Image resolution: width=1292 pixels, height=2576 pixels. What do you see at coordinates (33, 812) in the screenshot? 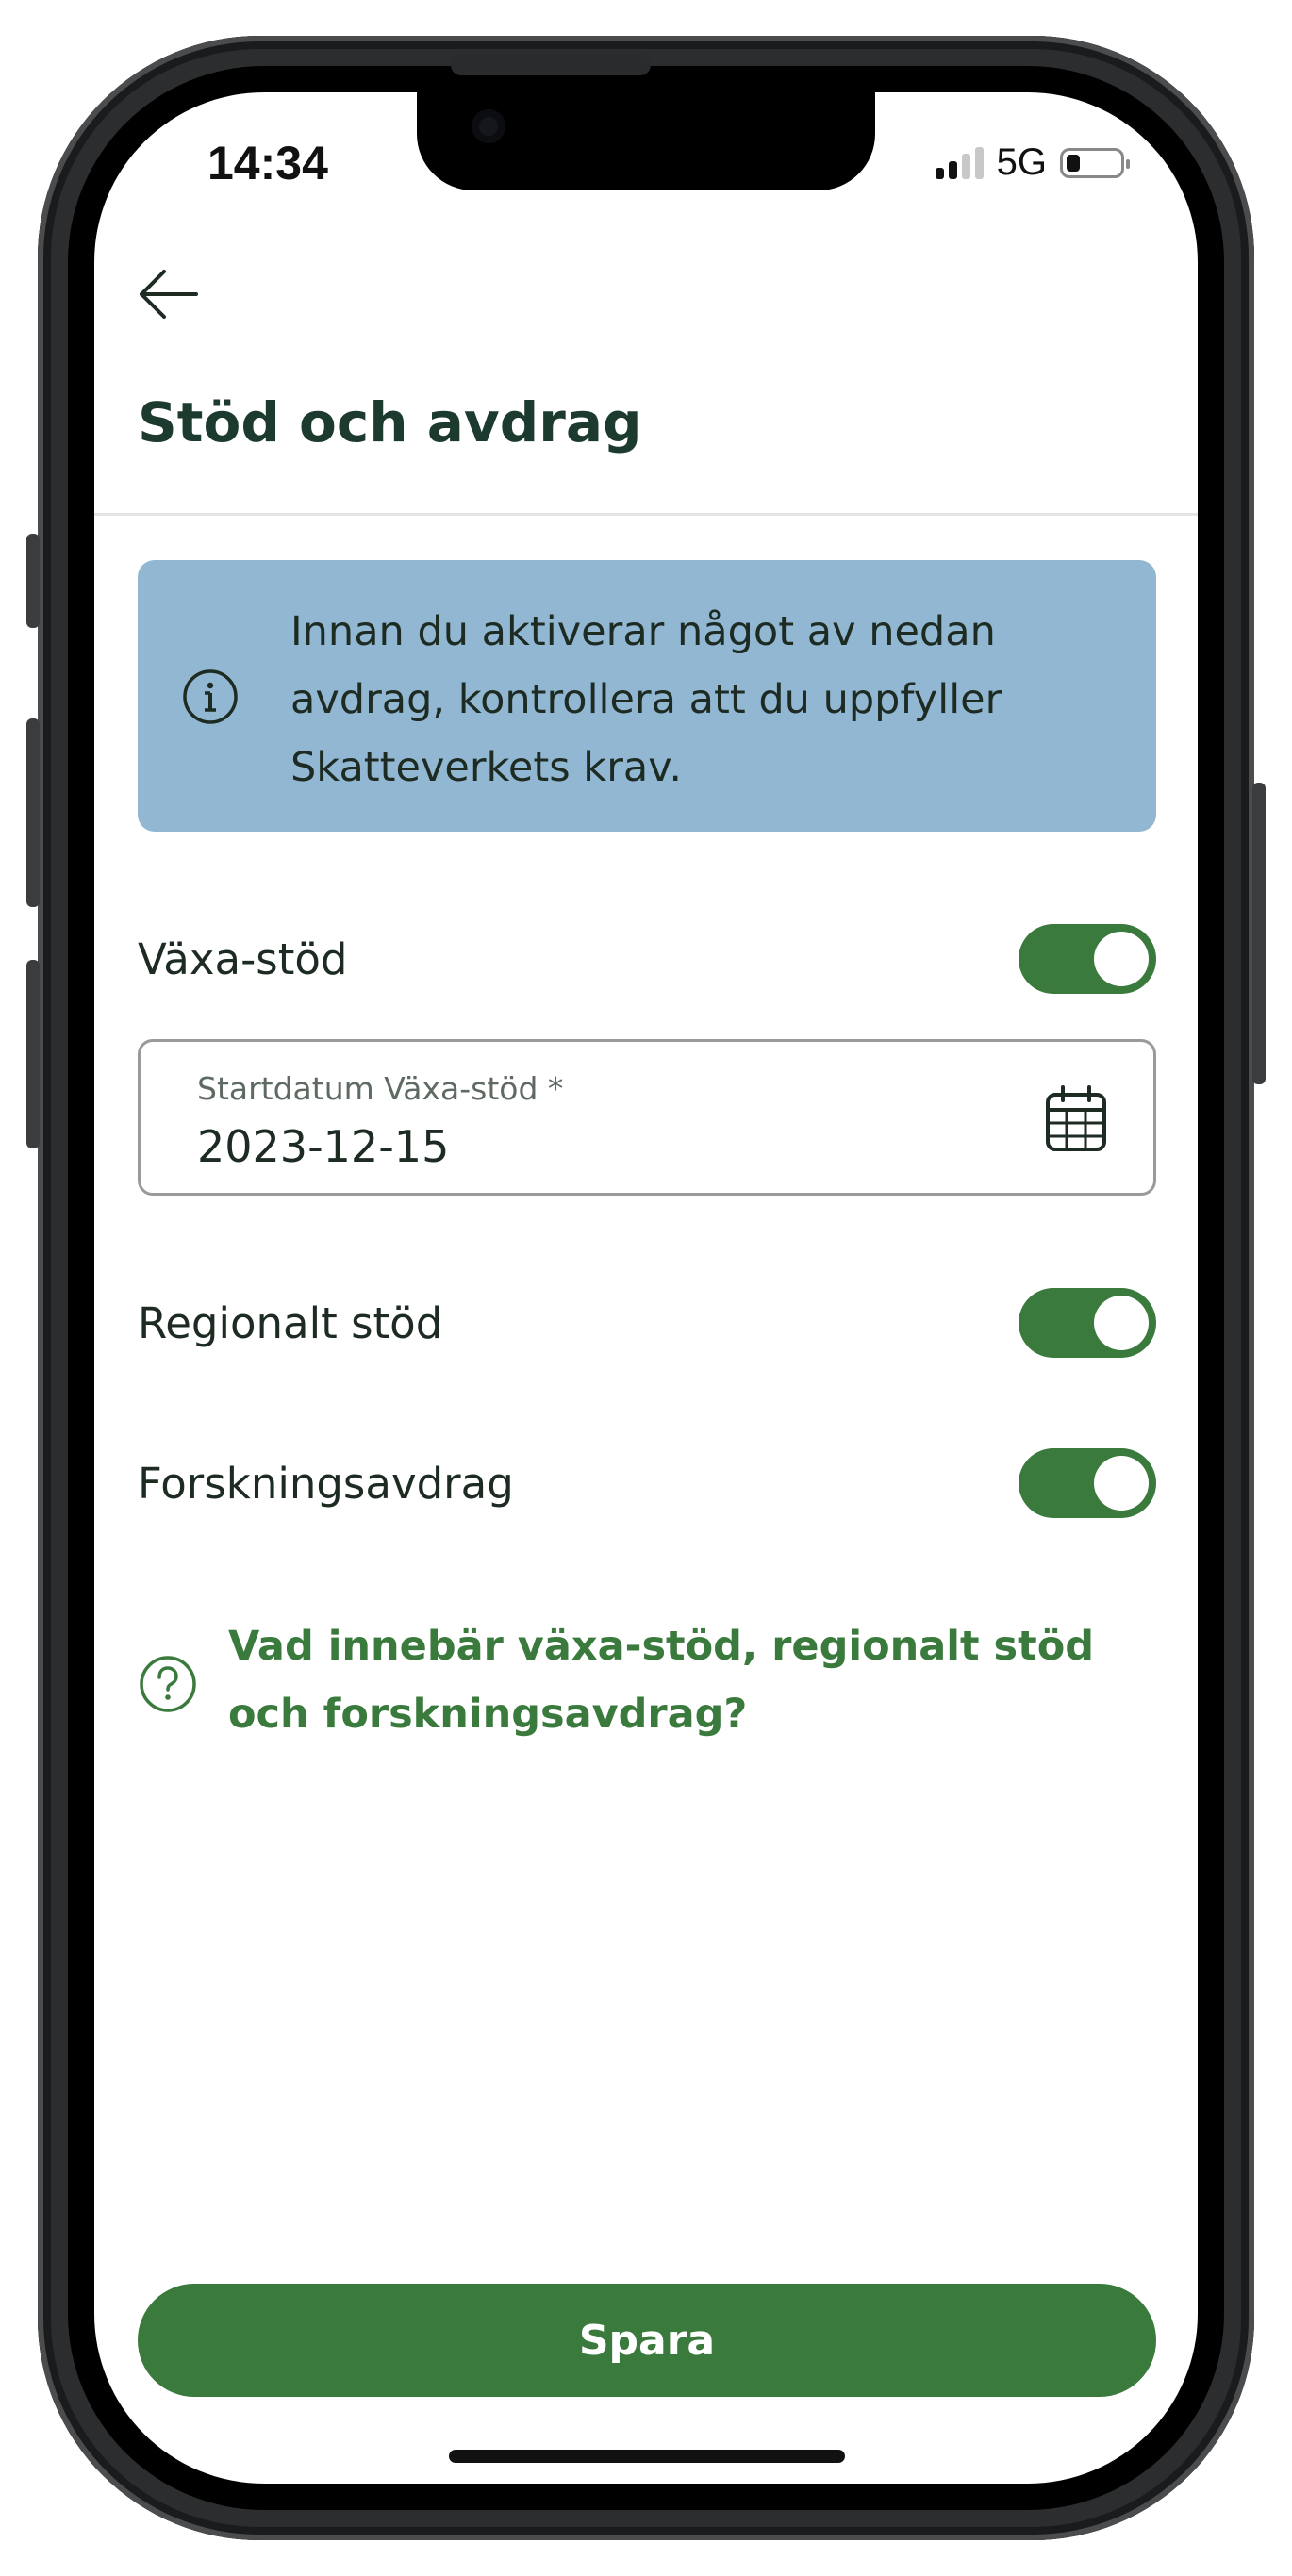
I see `volume-up-button` at bounding box center [33, 812].